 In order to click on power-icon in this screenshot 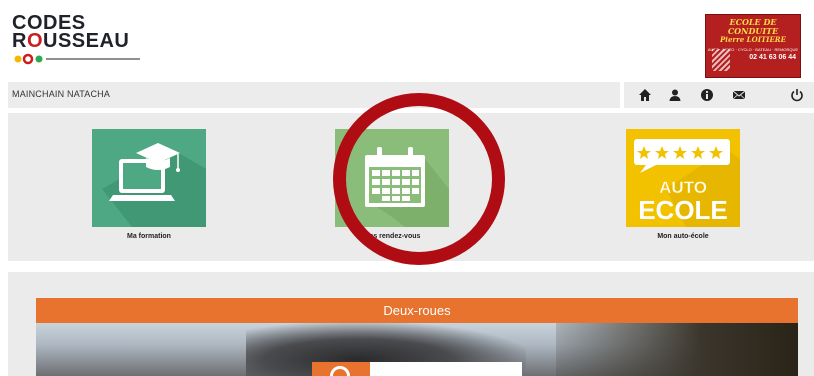, I will do `click(797, 95)`.